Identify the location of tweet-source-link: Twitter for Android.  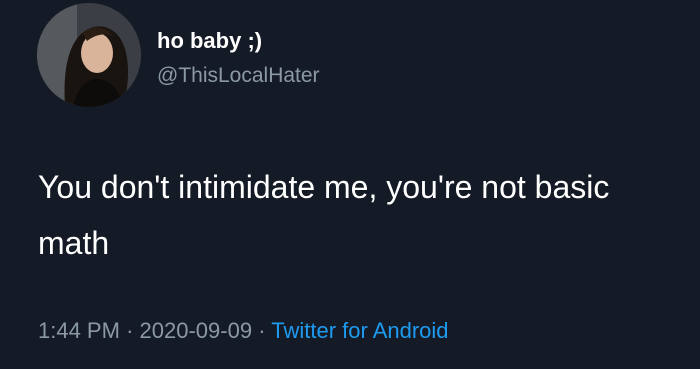
(359, 330).